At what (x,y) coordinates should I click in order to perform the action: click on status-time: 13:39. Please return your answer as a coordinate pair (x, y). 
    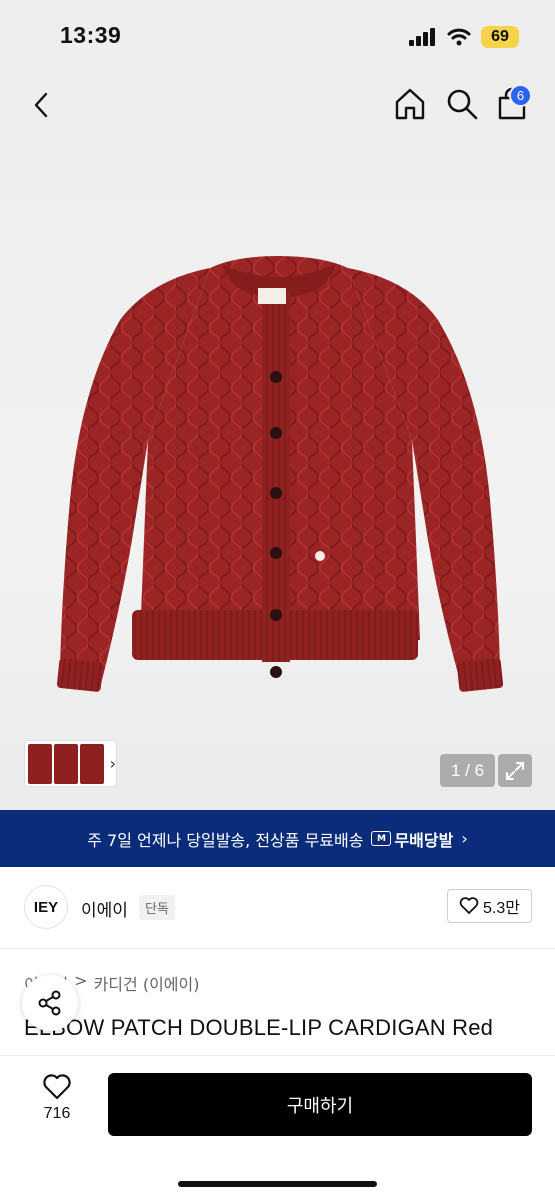
    Looking at the image, I should click on (91, 35).